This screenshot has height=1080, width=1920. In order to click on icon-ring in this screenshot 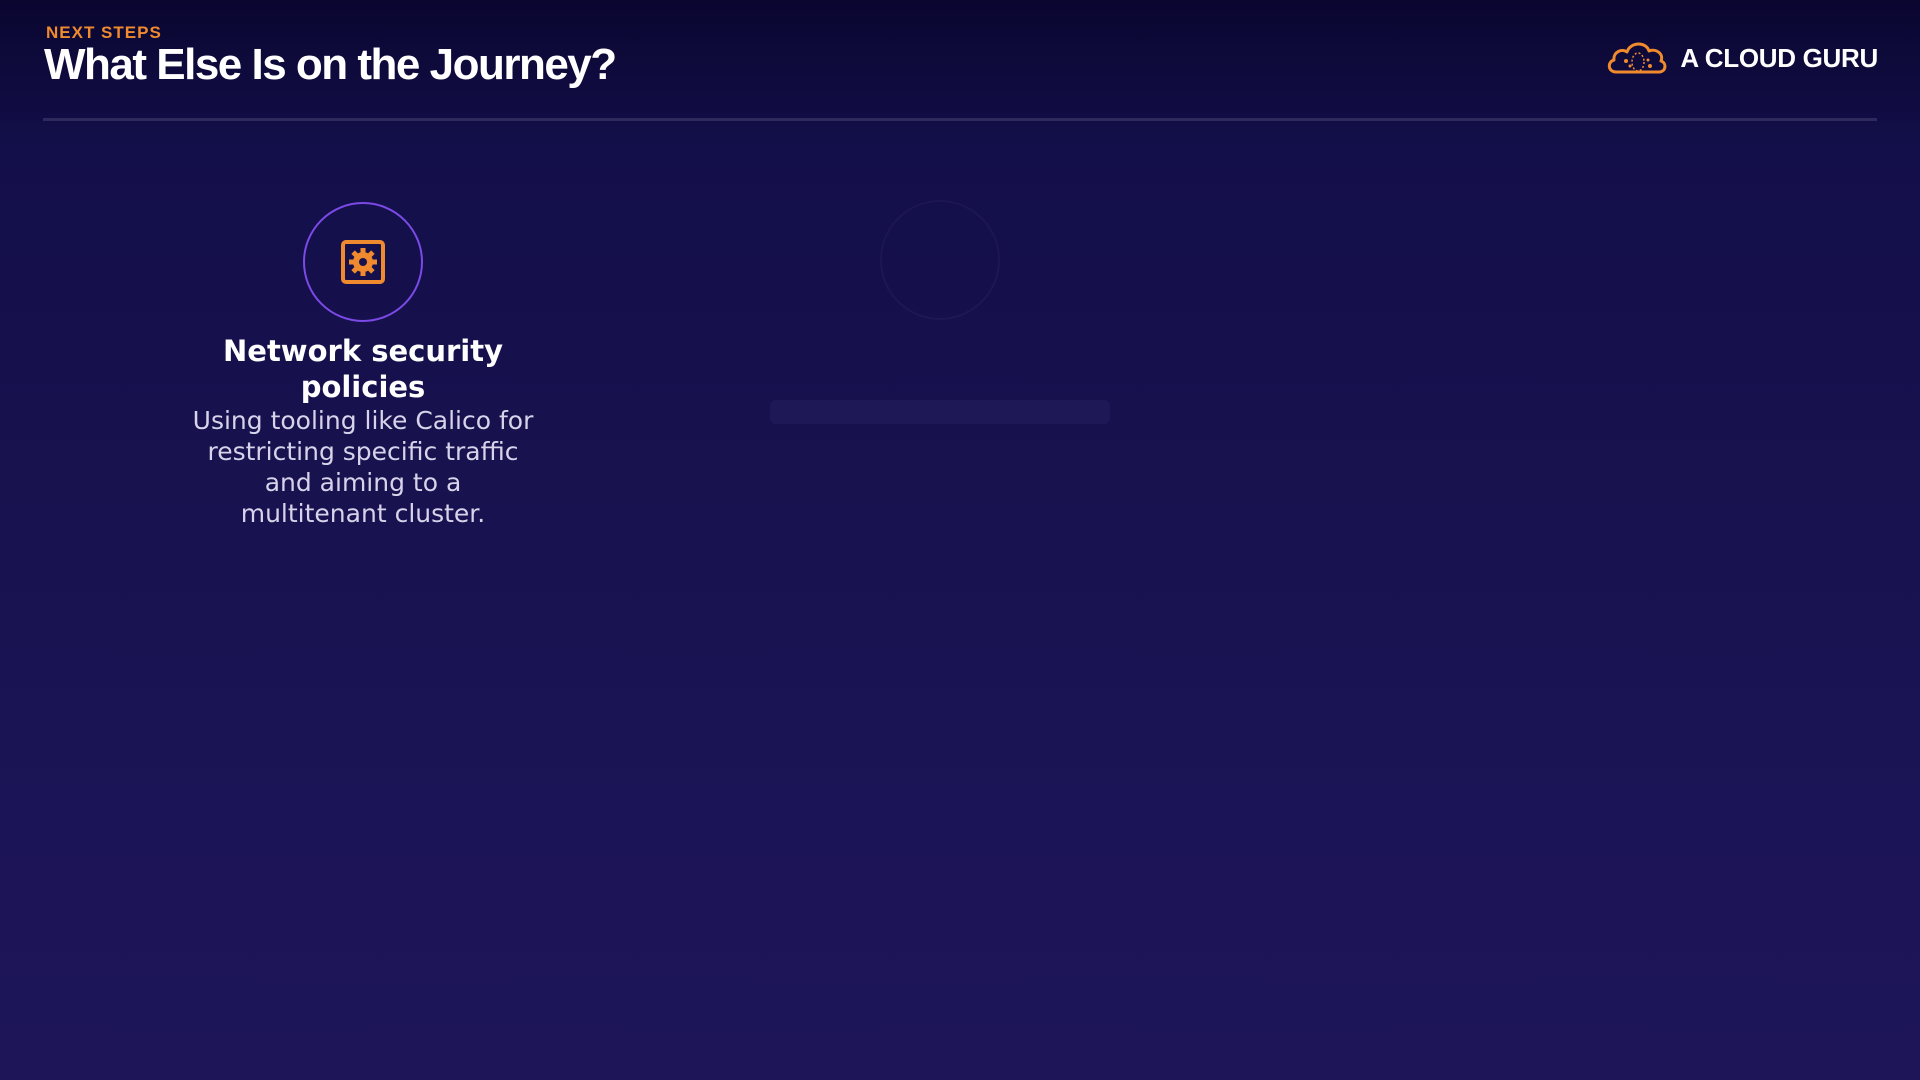, I will do `click(363, 262)`.